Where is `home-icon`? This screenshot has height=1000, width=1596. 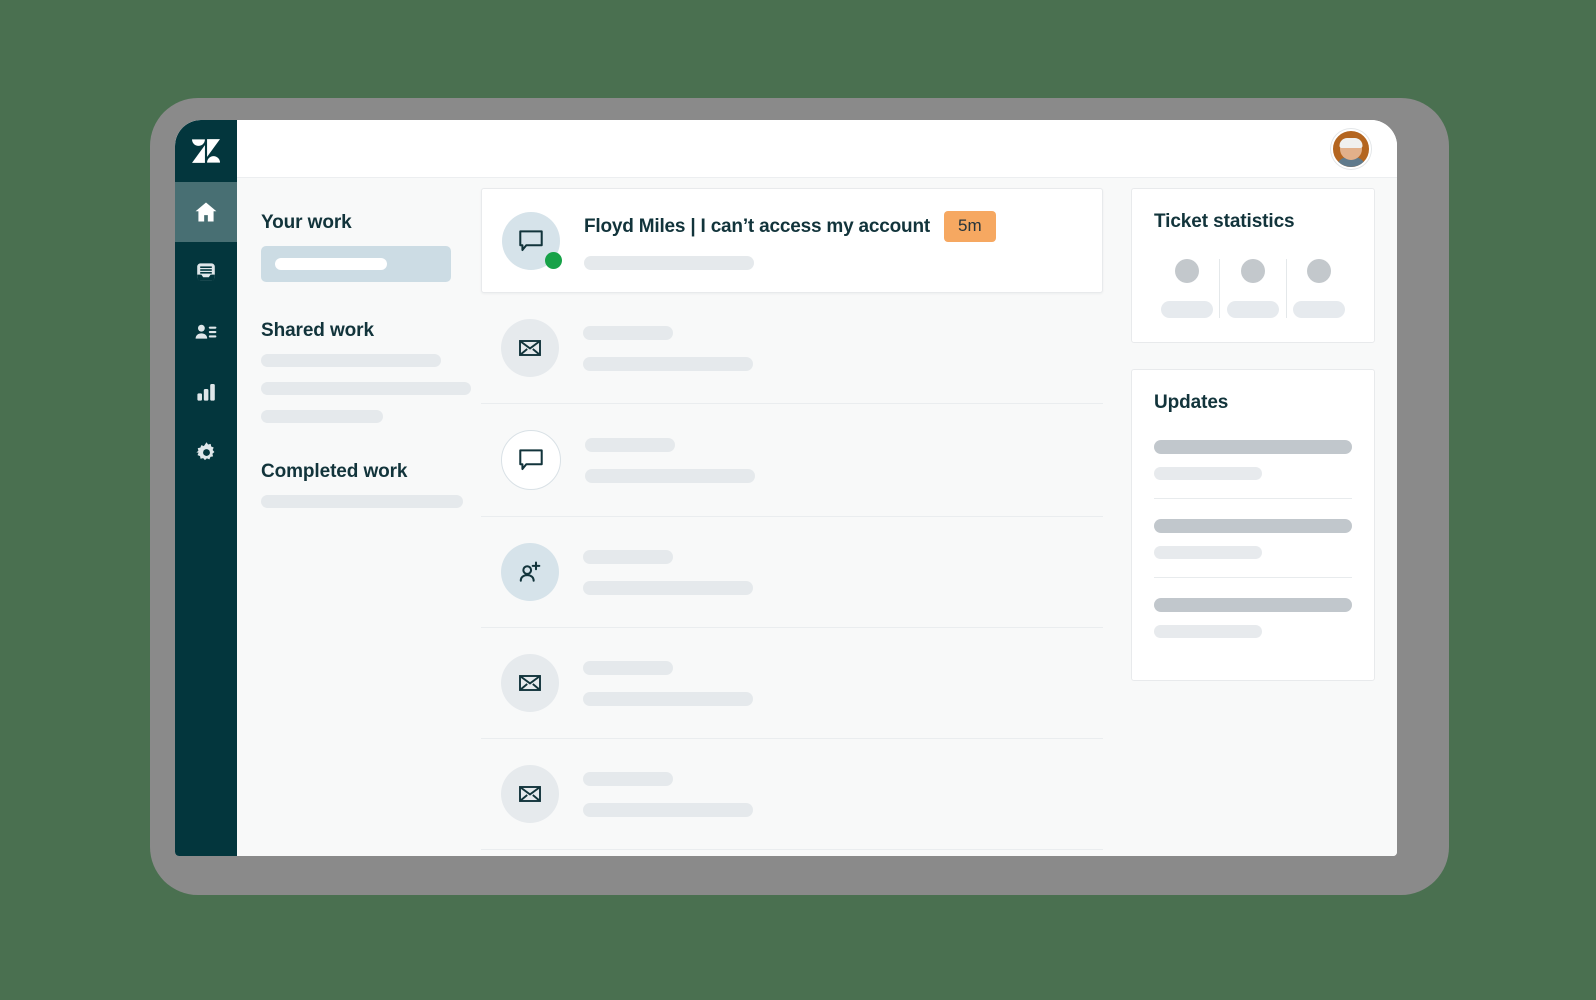 home-icon is located at coordinates (206, 212).